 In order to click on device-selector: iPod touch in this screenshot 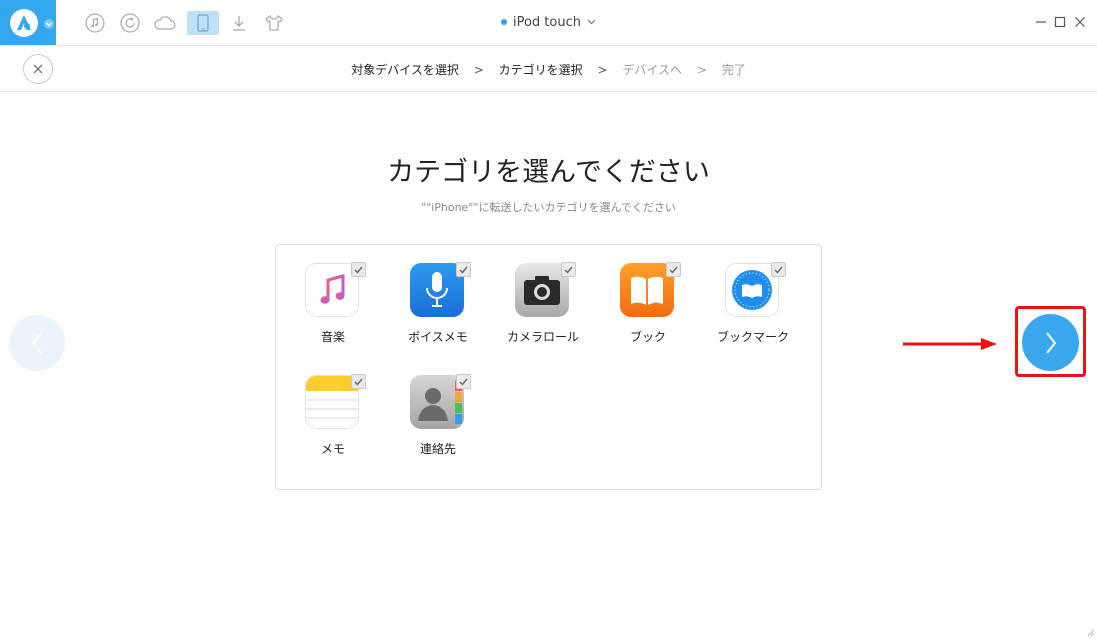, I will do `click(548, 22)`.